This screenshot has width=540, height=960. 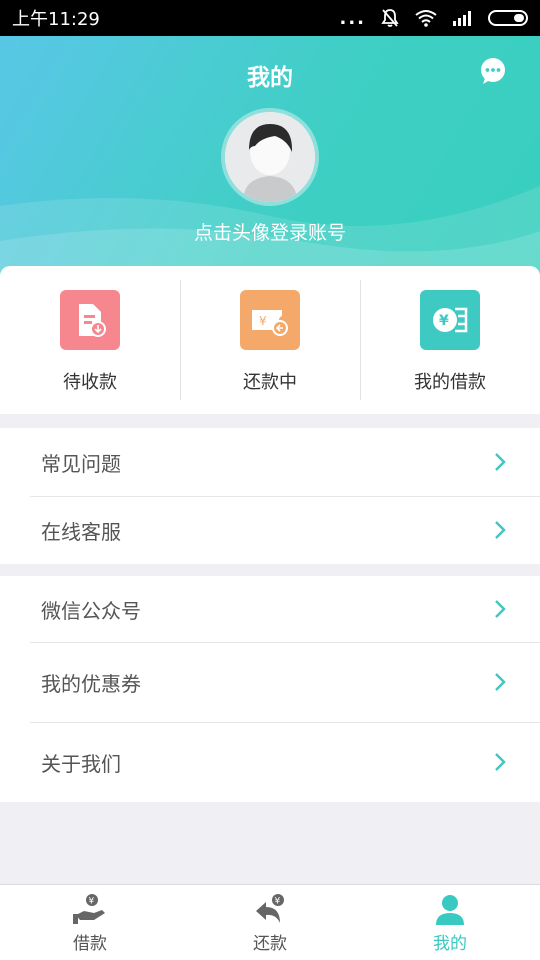 I want to click on avatar, so click(x=270, y=157).